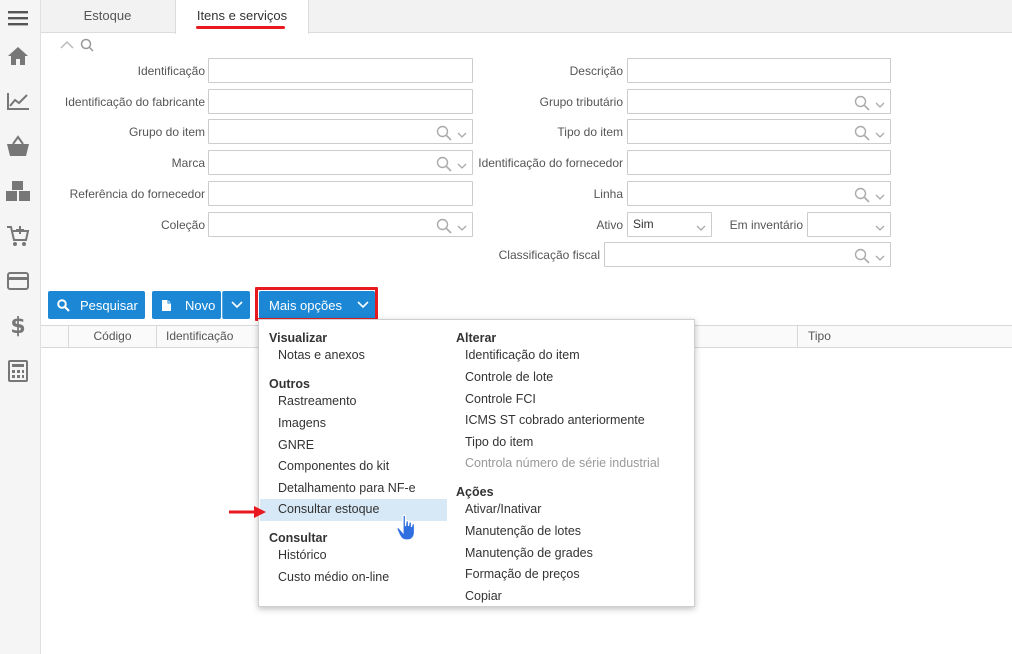 This screenshot has height=654, width=1012. What do you see at coordinates (213, 336) in the screenshot?
I see `column-identificacao: Identificação` at bounding box center [213, 336].